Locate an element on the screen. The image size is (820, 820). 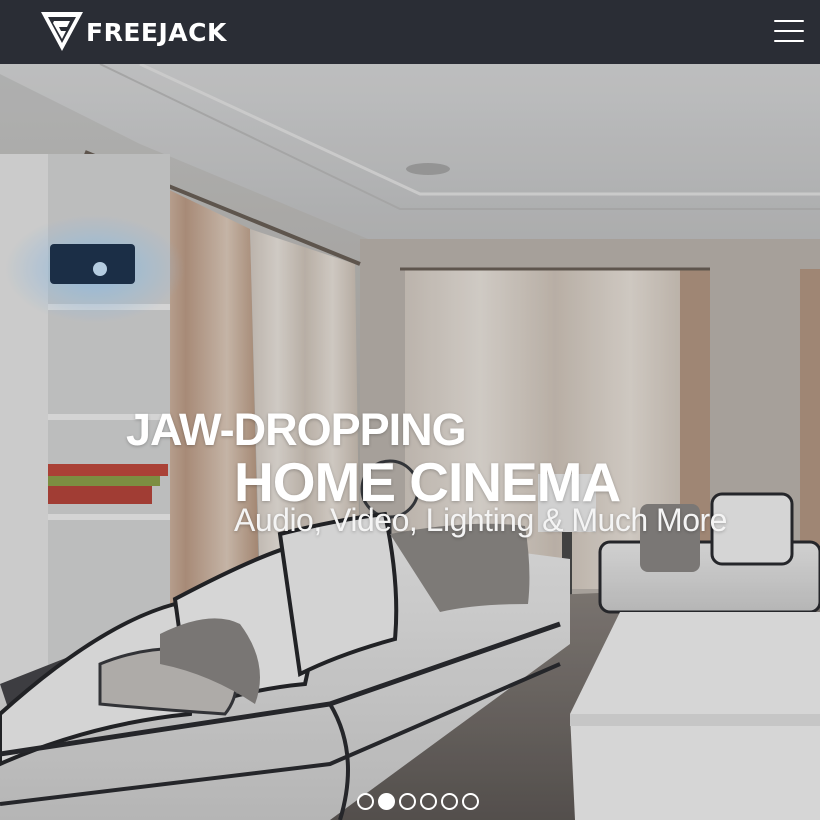
carousel-dot-2-active is located at coordinates (386, 801).